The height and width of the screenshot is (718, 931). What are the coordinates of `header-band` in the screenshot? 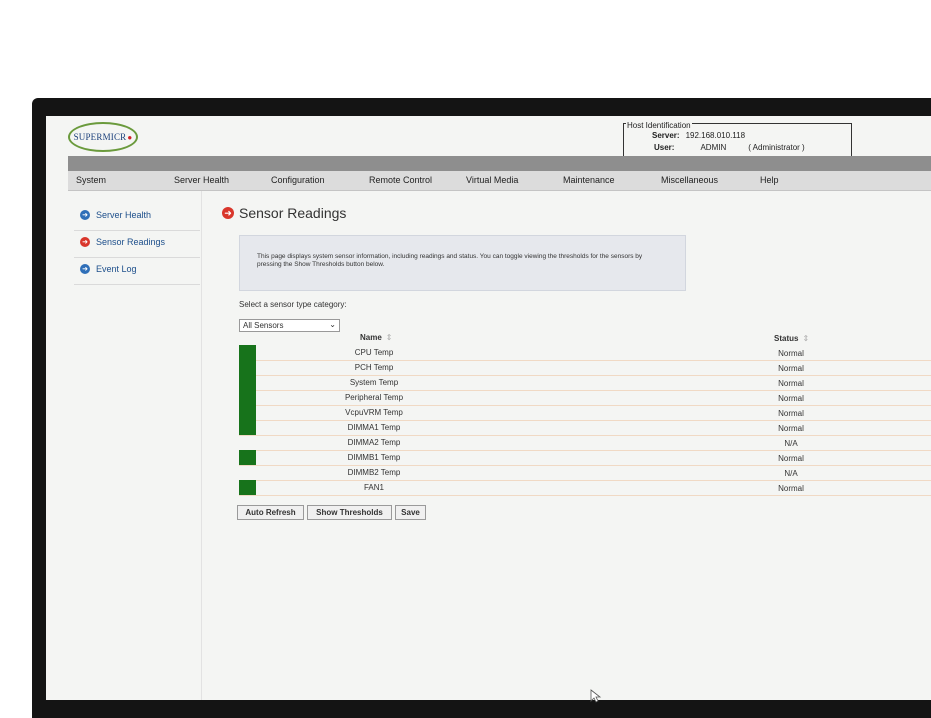 It's located at (499, 163).